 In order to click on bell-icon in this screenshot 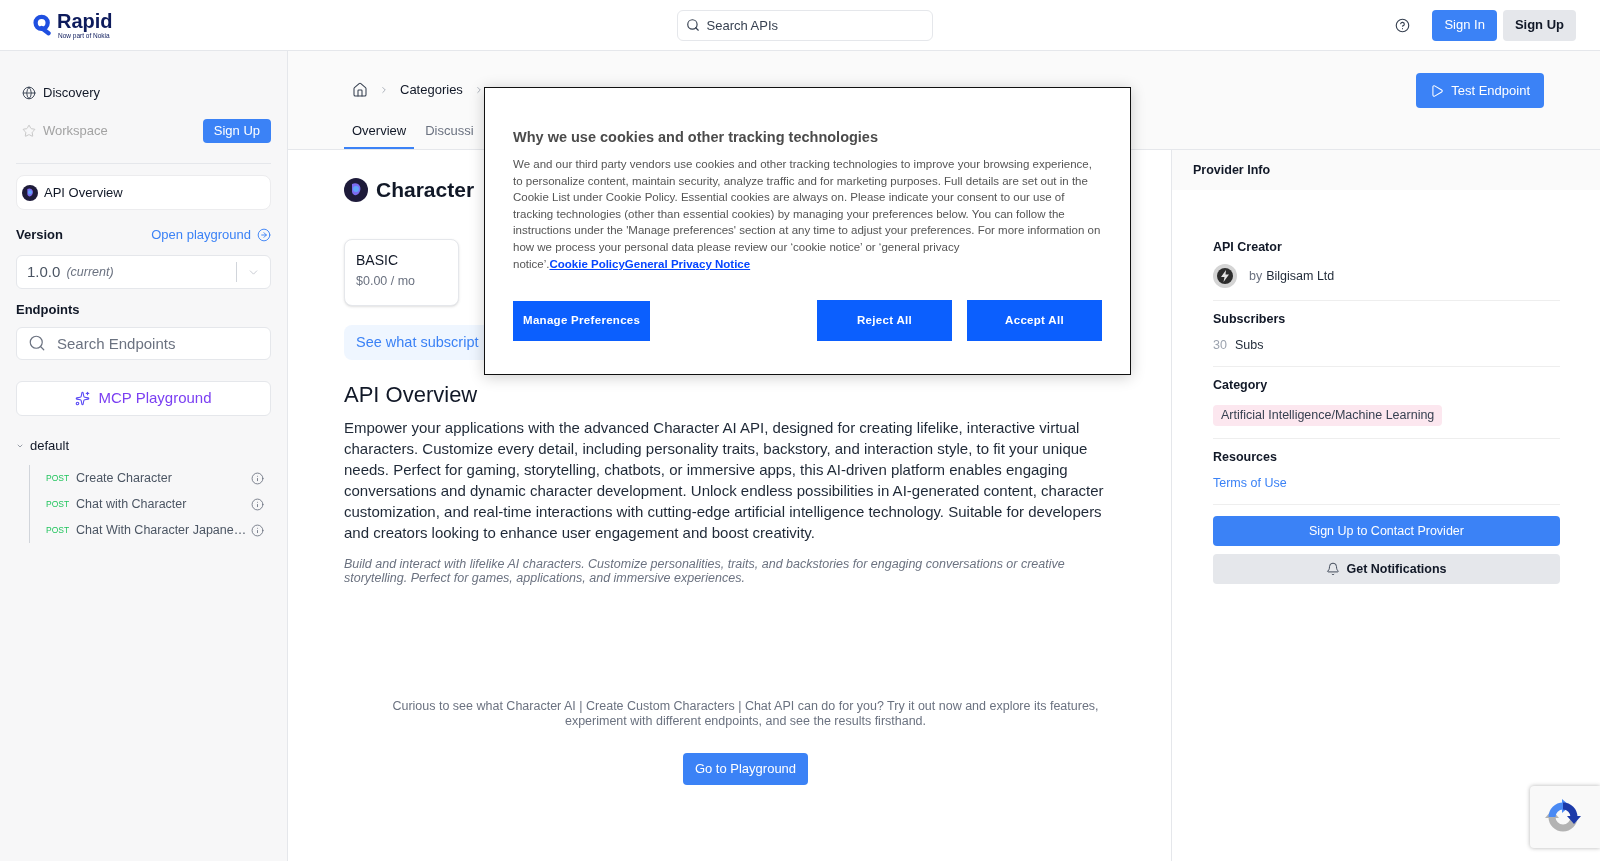, I will do `click(1333, 569)`.